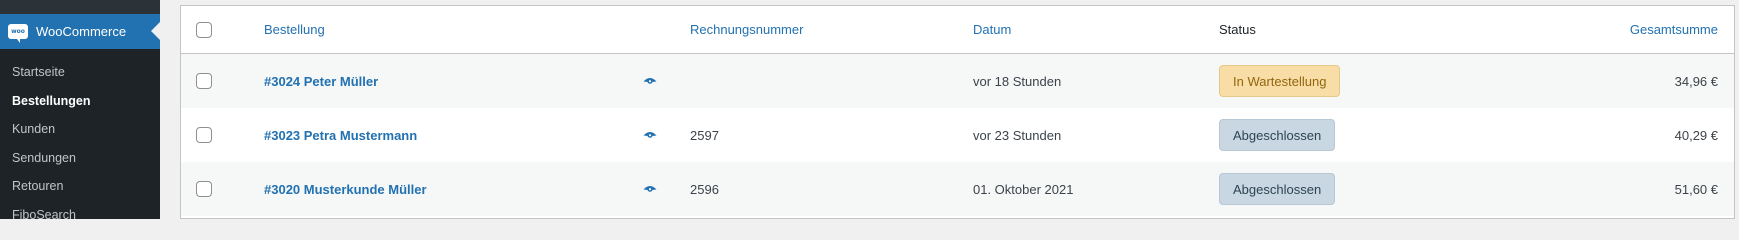 The height and width of the screenshot is (240, 1739). I want to click on woocommerce-logo-icon: woo, so click(18, 33).